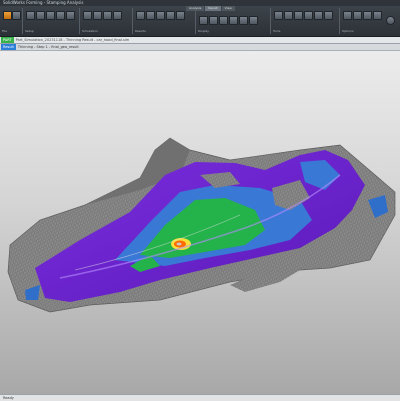 The width and height of the screenshot is (400, 401). Describe the element at coordinates (106, 21) in the screenshot. I see `ribbon-group-simulation: Simulation` at that location.